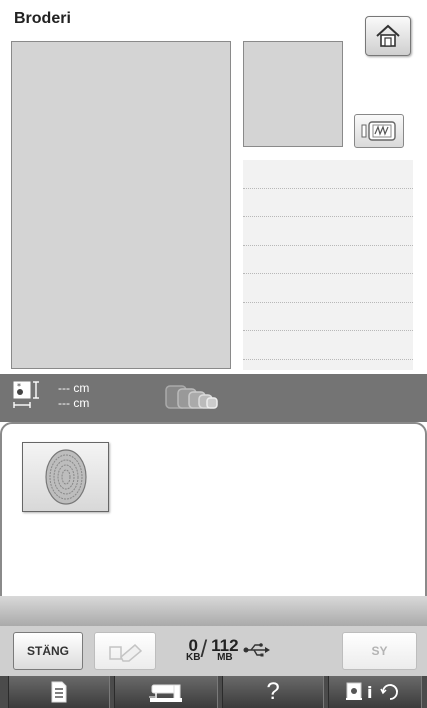 Image resolution: width=427 pixels, height=708 pixels. I want to click on home-icon, so click(388, 35).